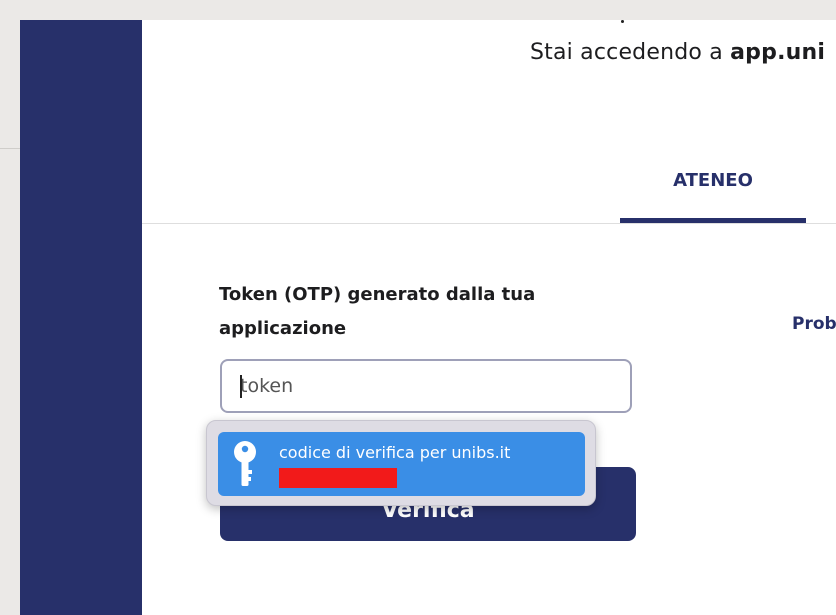 Image resolution: width=836 pixels, height=615 pixels. I want to click on autofill-suggestion: codice di verifica per unibs.it, so click(401, 464).